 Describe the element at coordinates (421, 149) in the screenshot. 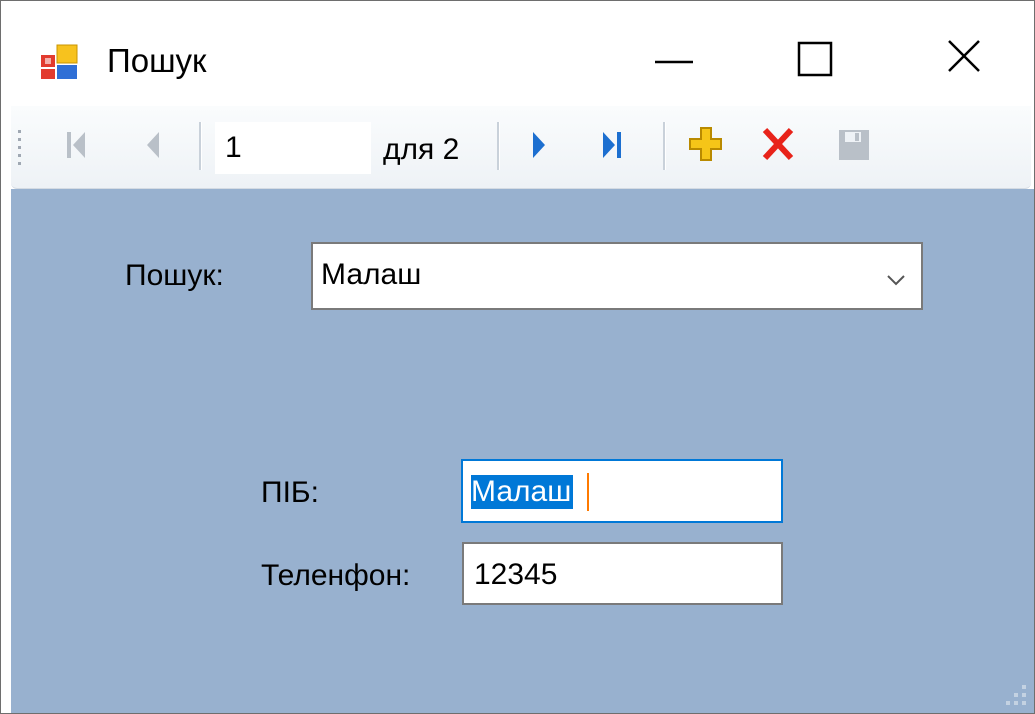

I see `record-count-label: для 2` at that location.